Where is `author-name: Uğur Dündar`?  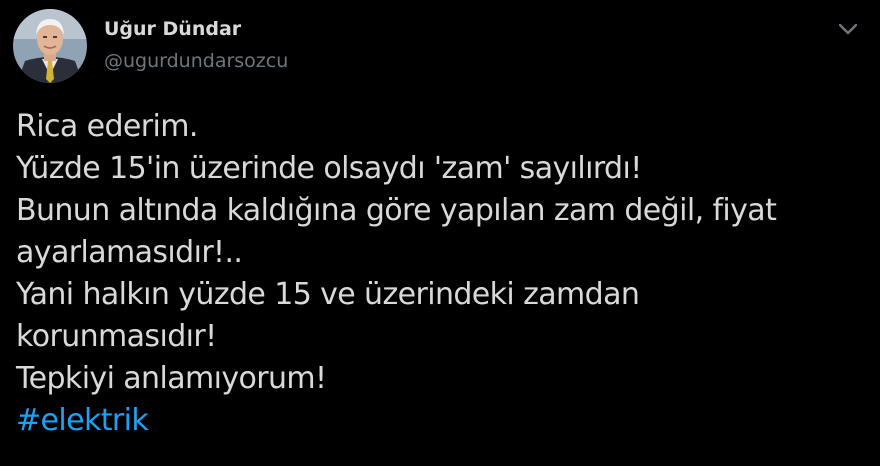 author-name: Uğur Dündar is located at coordinates (172, 29).